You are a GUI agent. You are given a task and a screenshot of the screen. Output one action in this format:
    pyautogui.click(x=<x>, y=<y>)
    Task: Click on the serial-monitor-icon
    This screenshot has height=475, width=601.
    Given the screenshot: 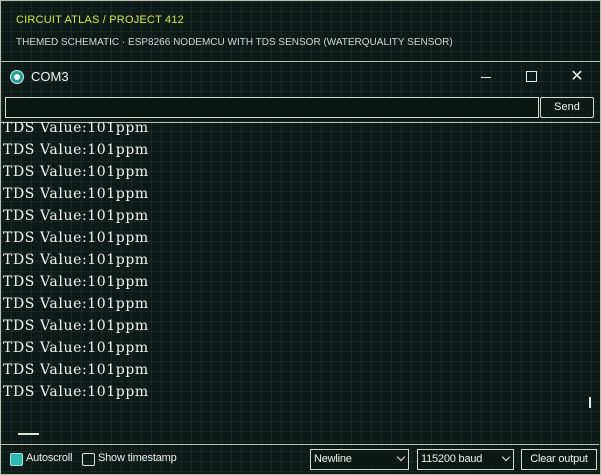 What is the action you would take?
    pyautogui.click(x=17, y=77)
    